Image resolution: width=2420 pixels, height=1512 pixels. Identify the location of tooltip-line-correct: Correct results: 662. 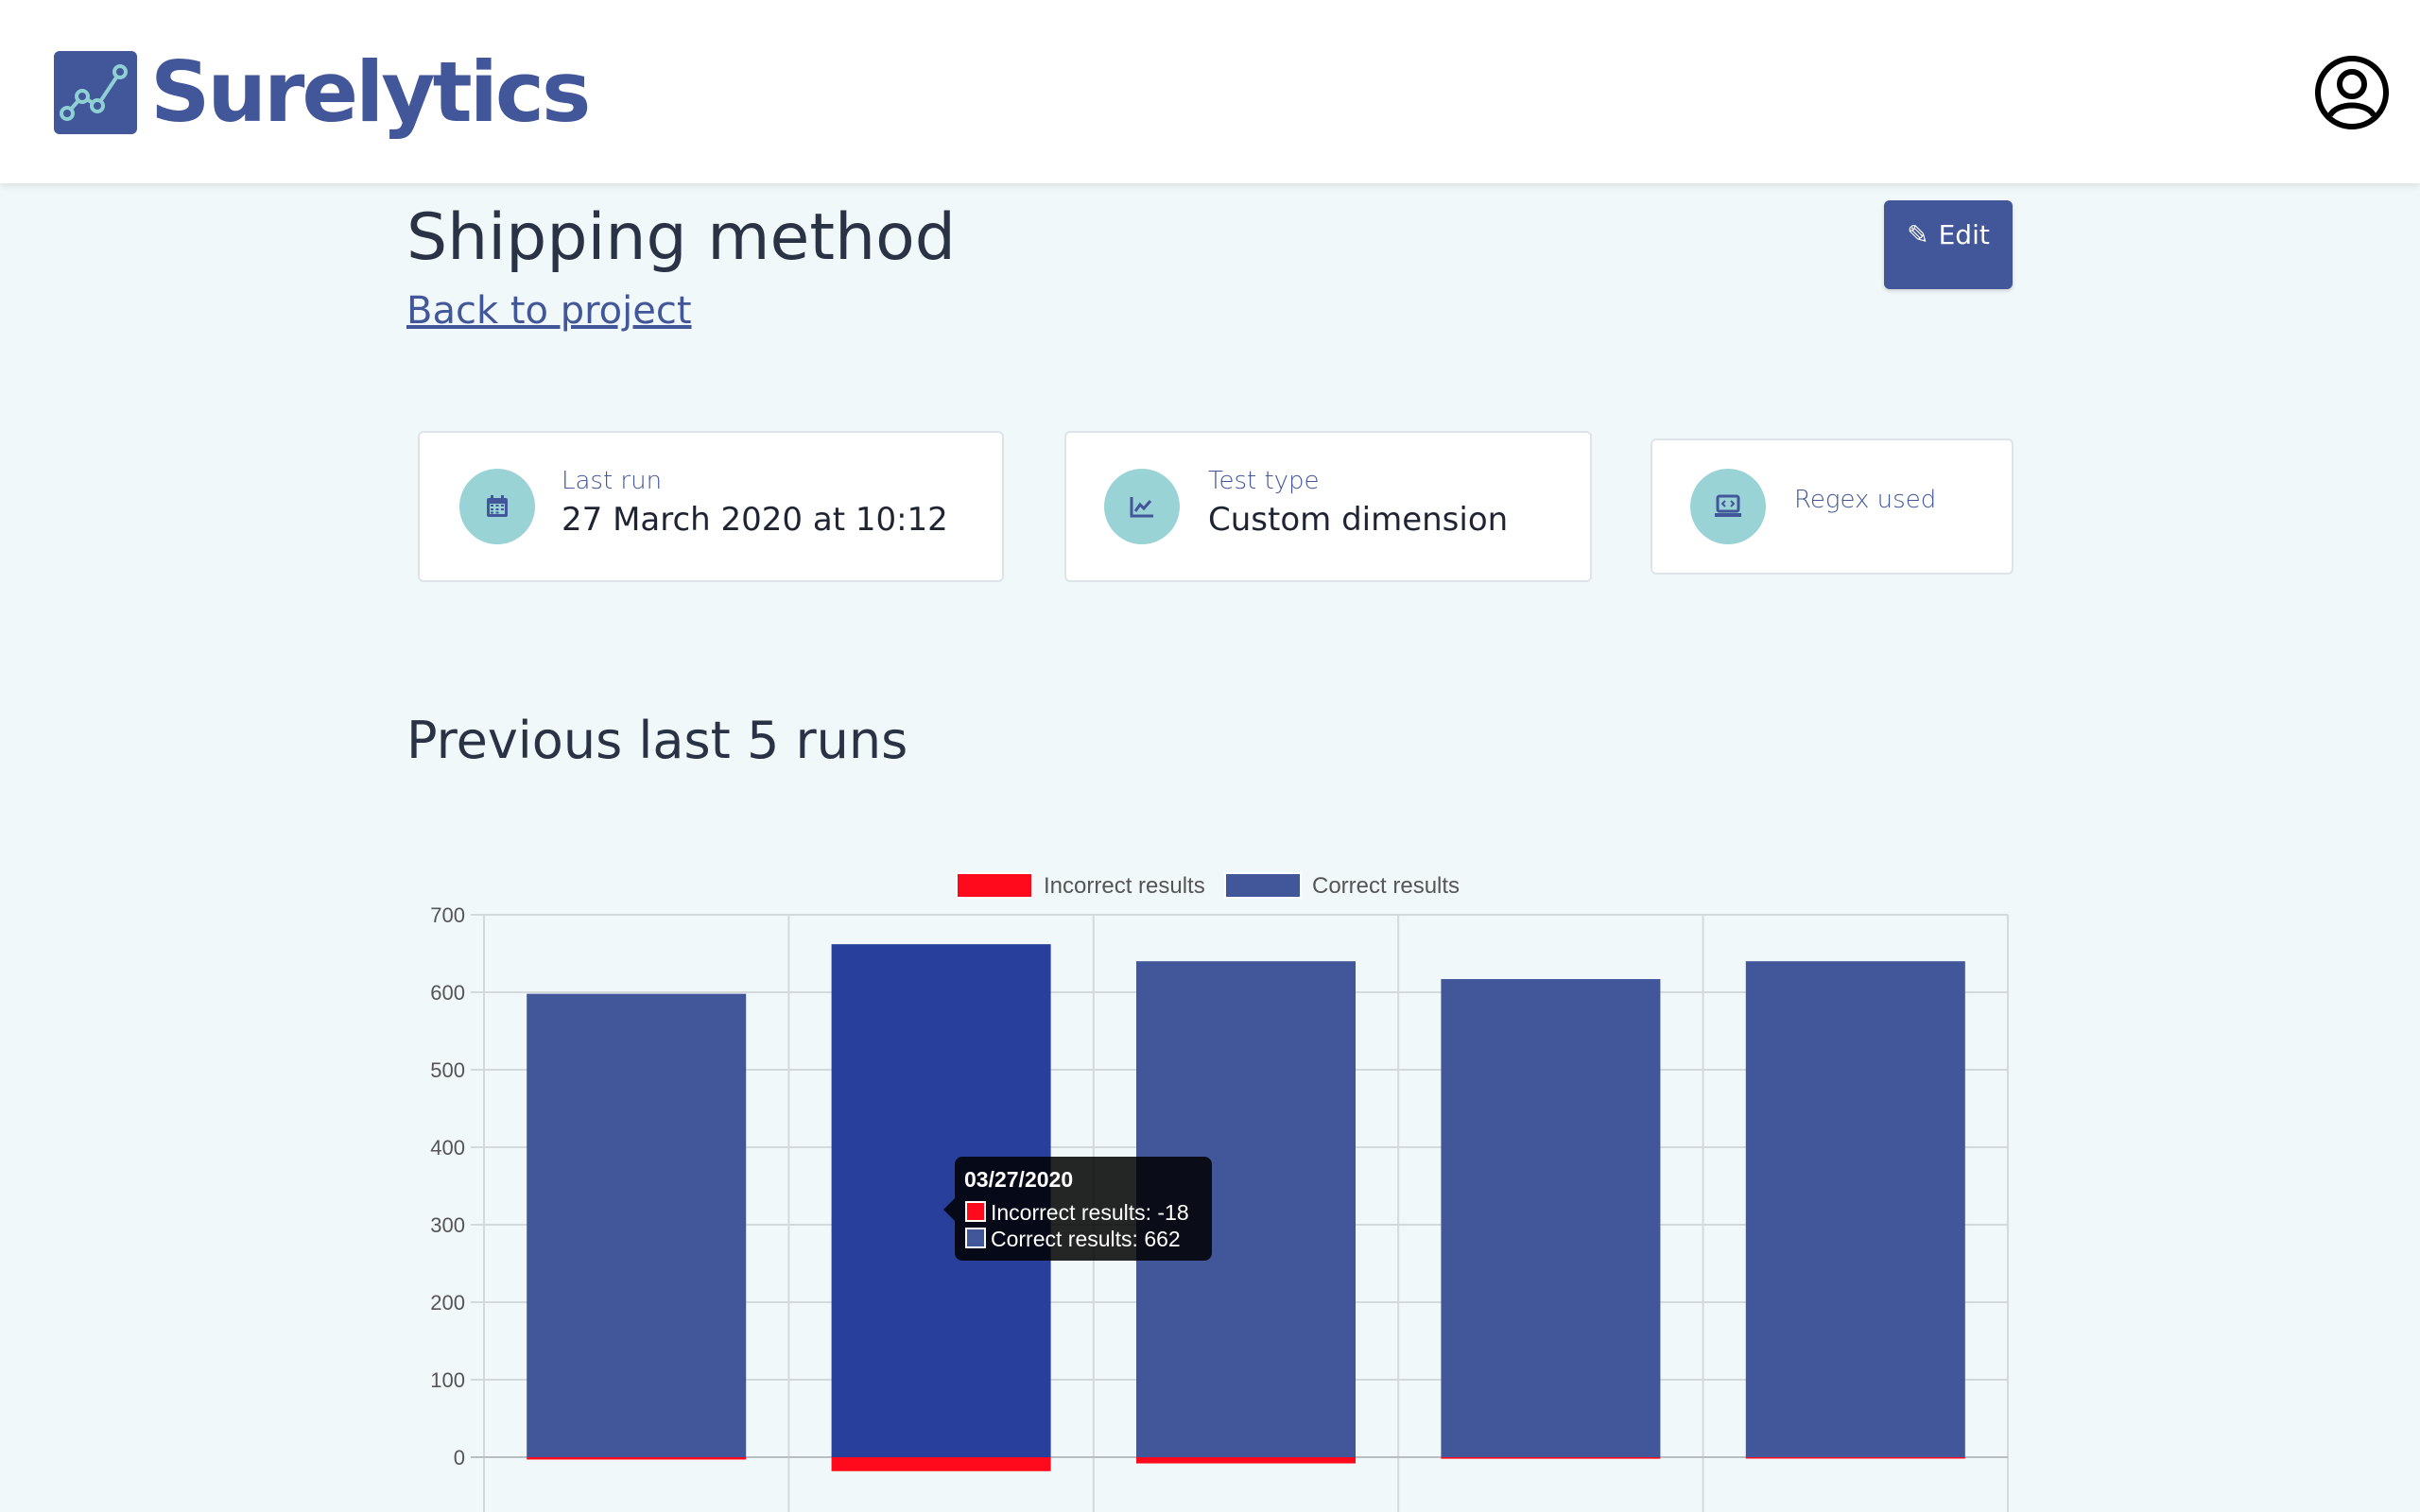
(1086, 1239).